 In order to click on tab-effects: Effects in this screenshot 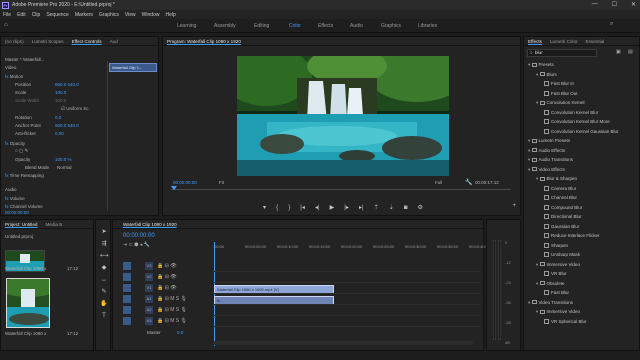, I will do `click(535, 41)`.